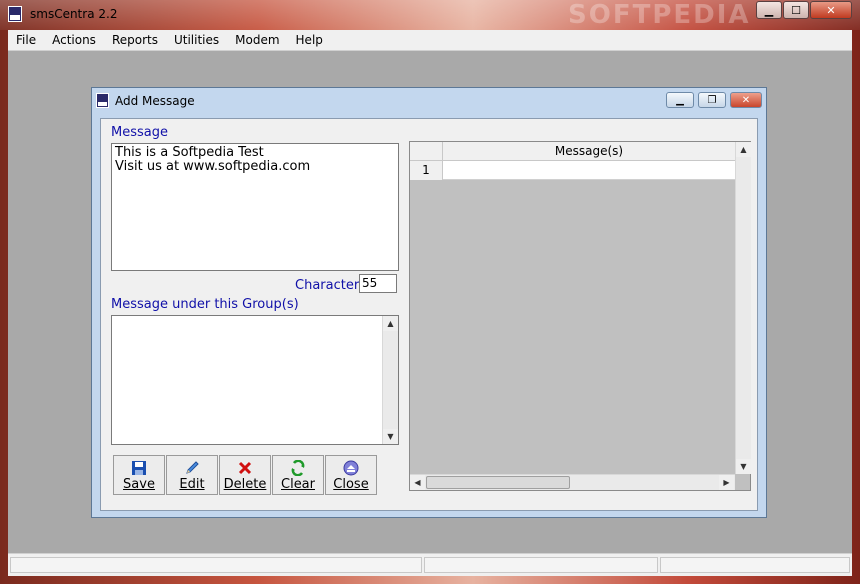  What do you see at coordinates (680, 100) in the screenshot?
I see `dialog-minimize-button: ▁` at bounding box center [680, 100].